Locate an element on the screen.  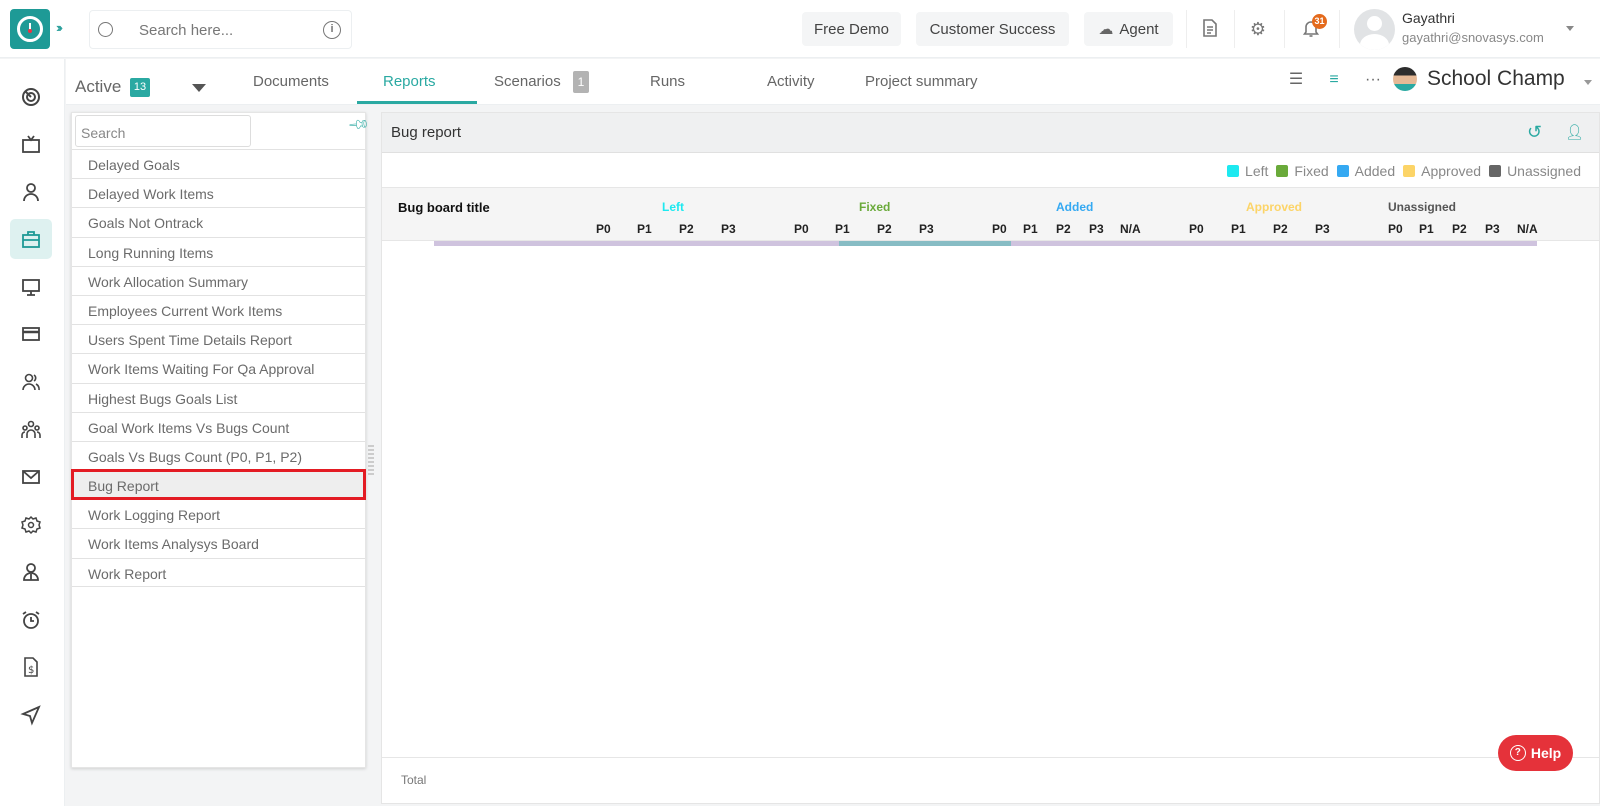
panel-resize-handle is located at coordinates (371, 461).